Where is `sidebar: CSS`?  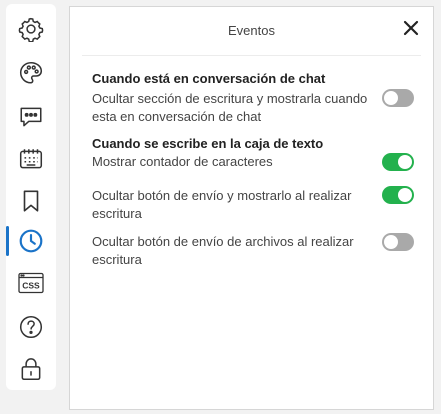
sidebar: CSS is located at coordinates (31, 197).